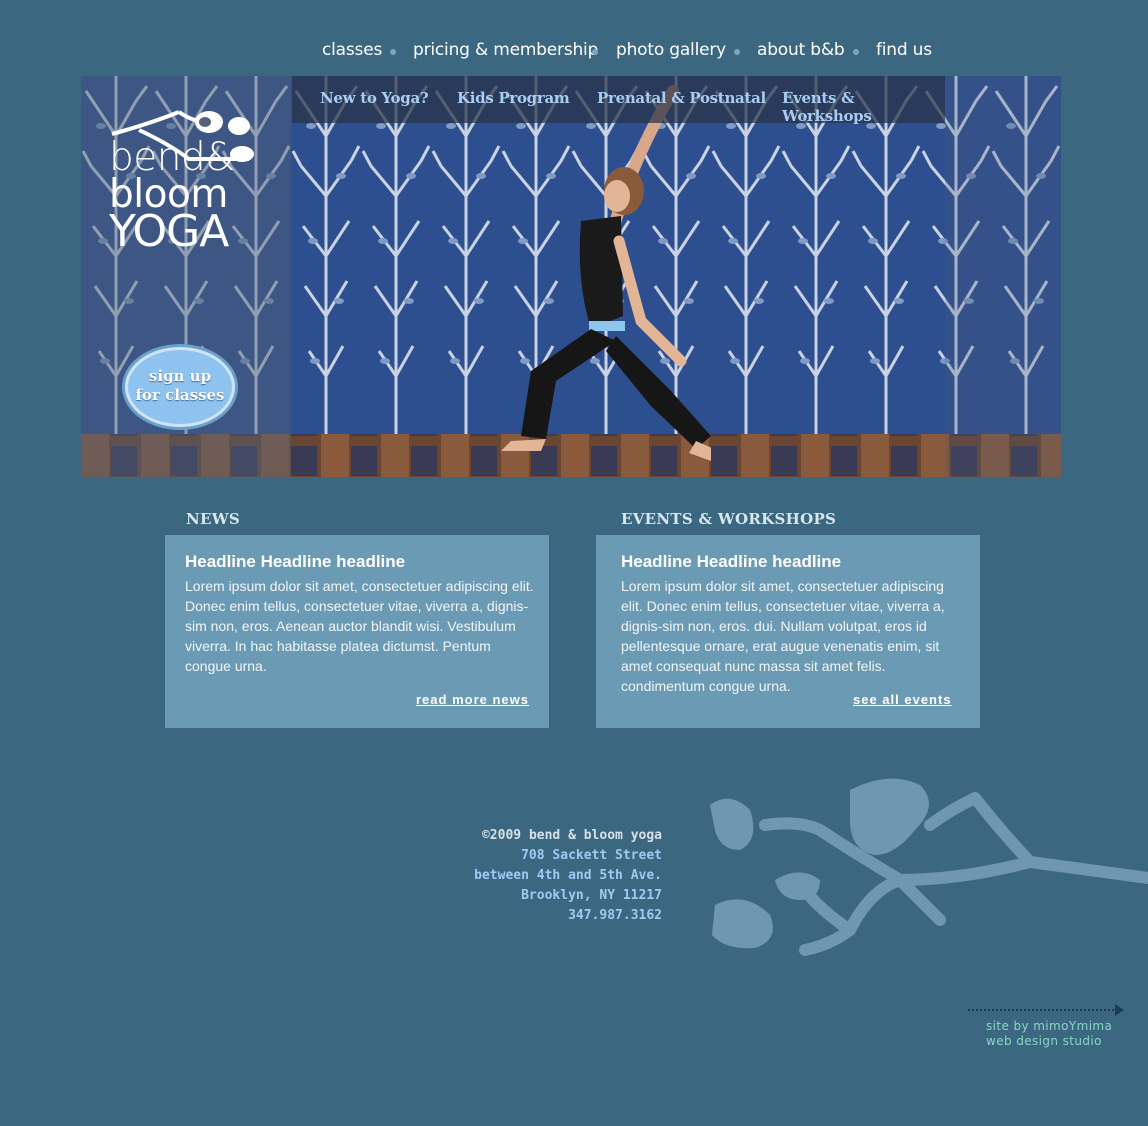  I want to click on signup-label-line2: for classes, so click(180, 395).